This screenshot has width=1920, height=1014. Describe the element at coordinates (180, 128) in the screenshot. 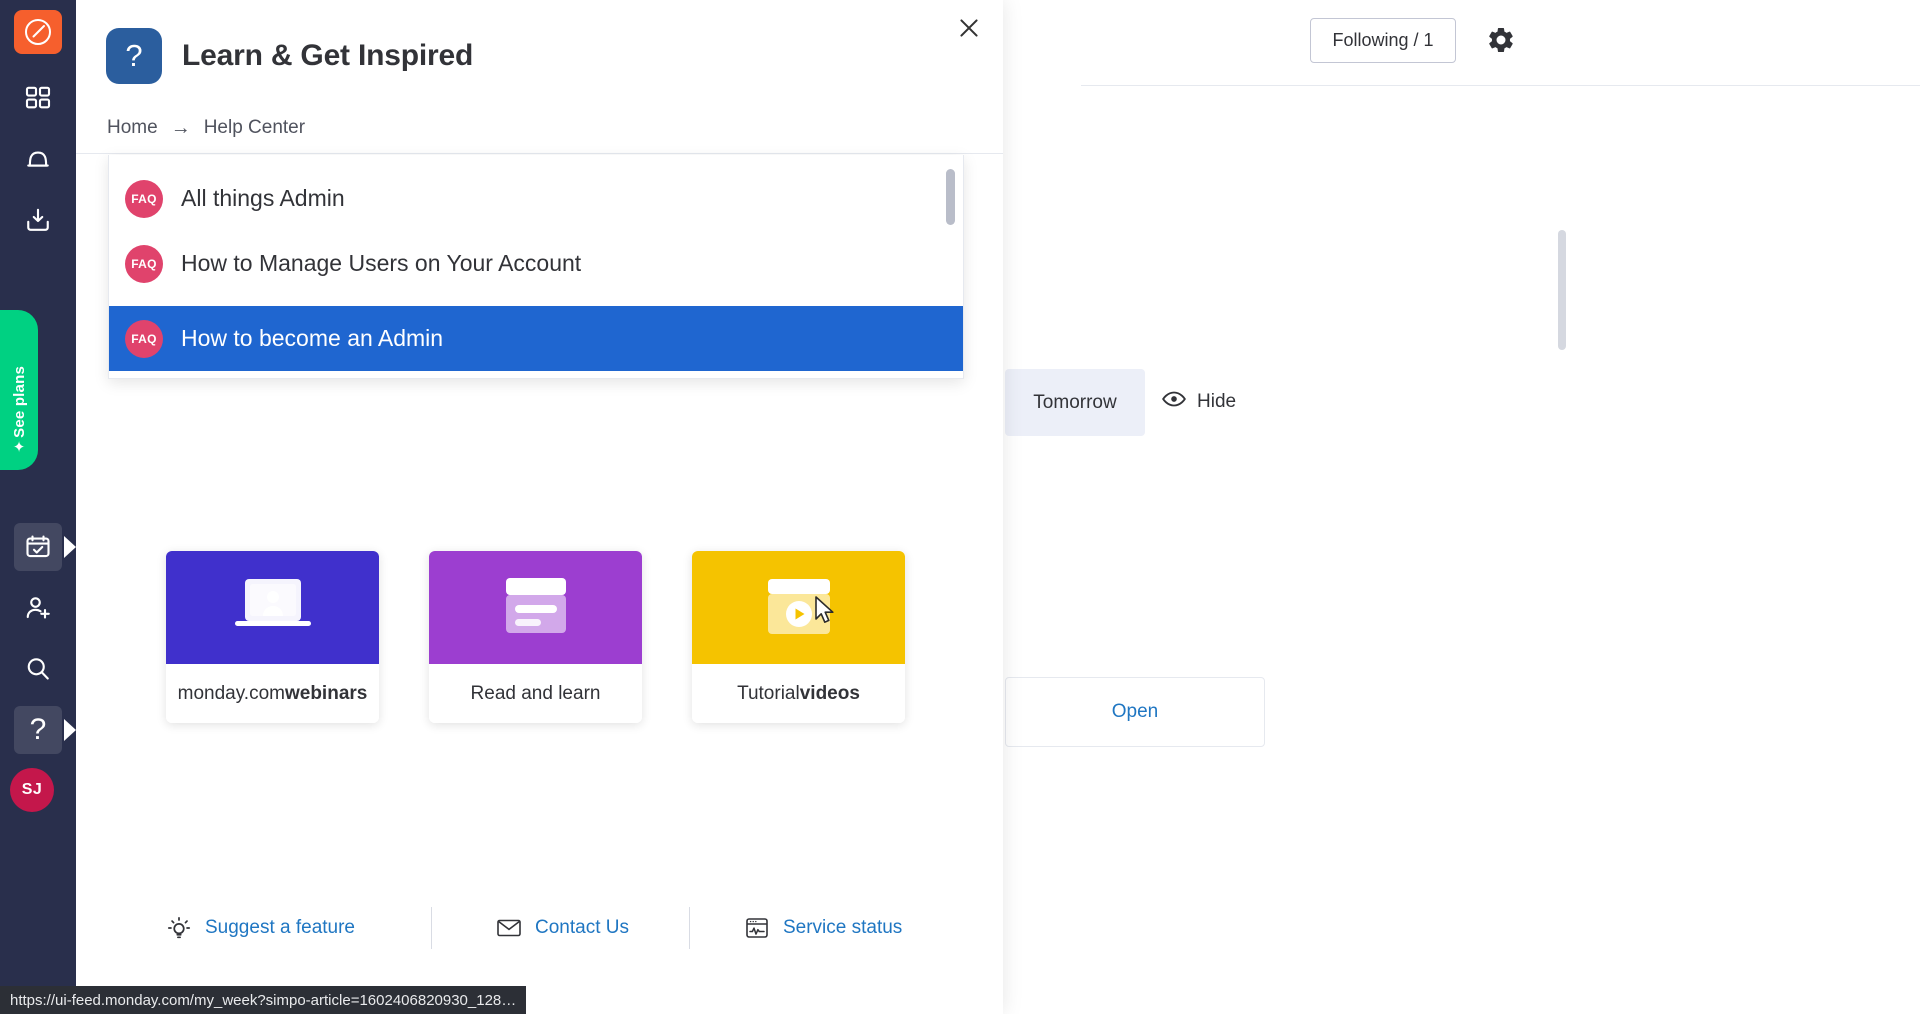

I see `arrow-right-icon: →` at that location.